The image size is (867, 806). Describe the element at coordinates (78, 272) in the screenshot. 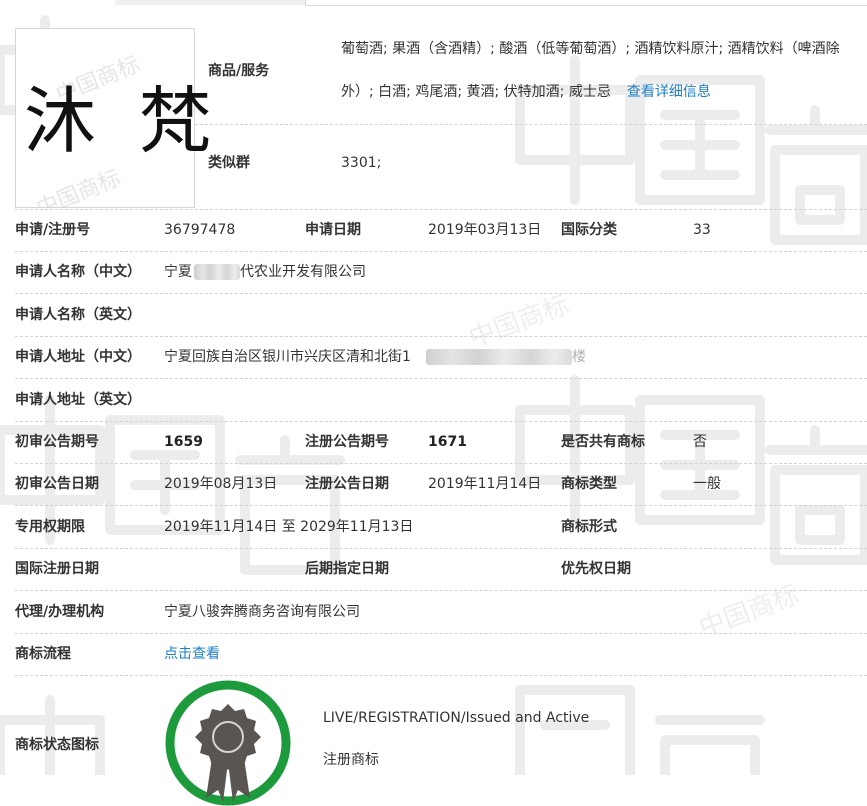

I see `applicant-cn-label: 申请人名称（中文）` at that location.